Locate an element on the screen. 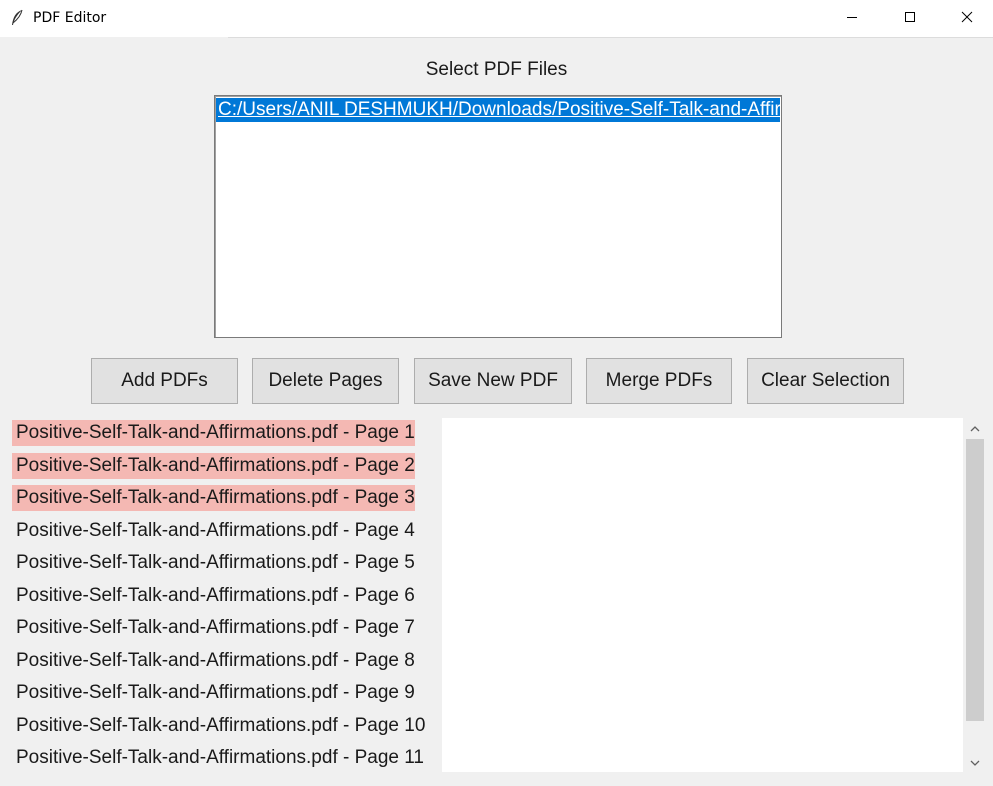 The image size is (993, 786). window-title: PDF Editor is located at coordinates (70, 18).